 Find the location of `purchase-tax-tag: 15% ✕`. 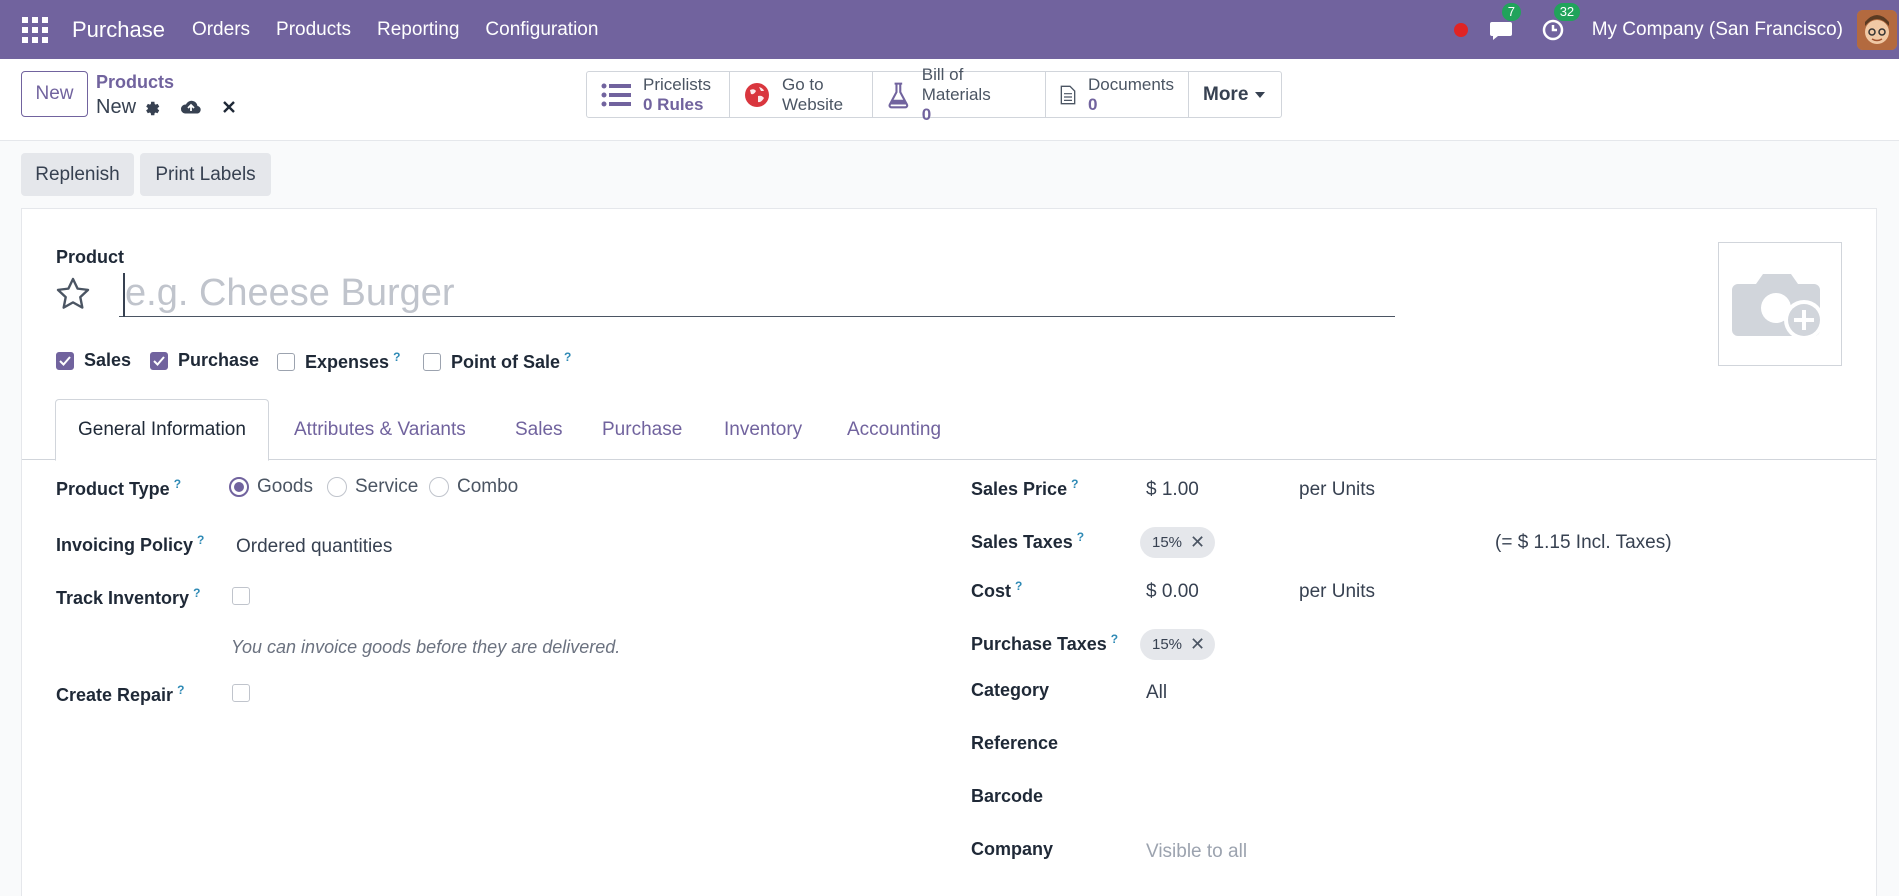

purchase-tax-tag: 15% ✕ is located at coordinates (1178, 644).